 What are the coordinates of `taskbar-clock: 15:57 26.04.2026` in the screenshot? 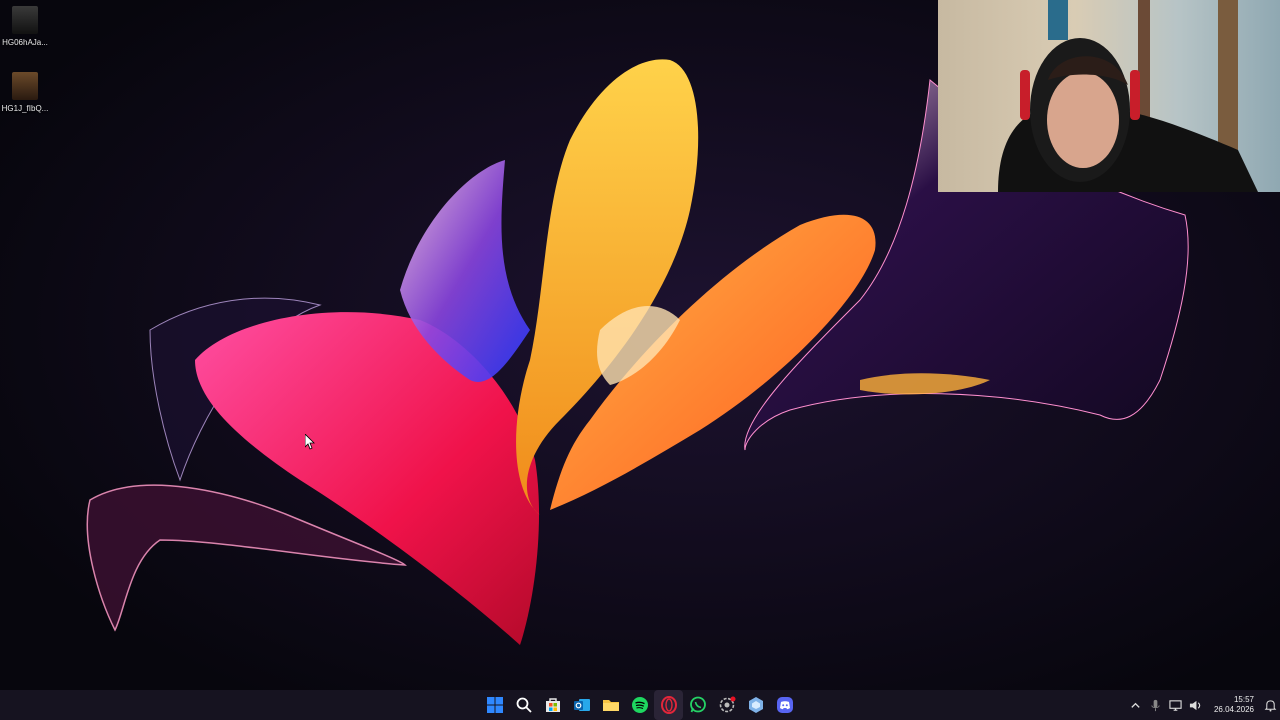 It's located at (1233, 705).